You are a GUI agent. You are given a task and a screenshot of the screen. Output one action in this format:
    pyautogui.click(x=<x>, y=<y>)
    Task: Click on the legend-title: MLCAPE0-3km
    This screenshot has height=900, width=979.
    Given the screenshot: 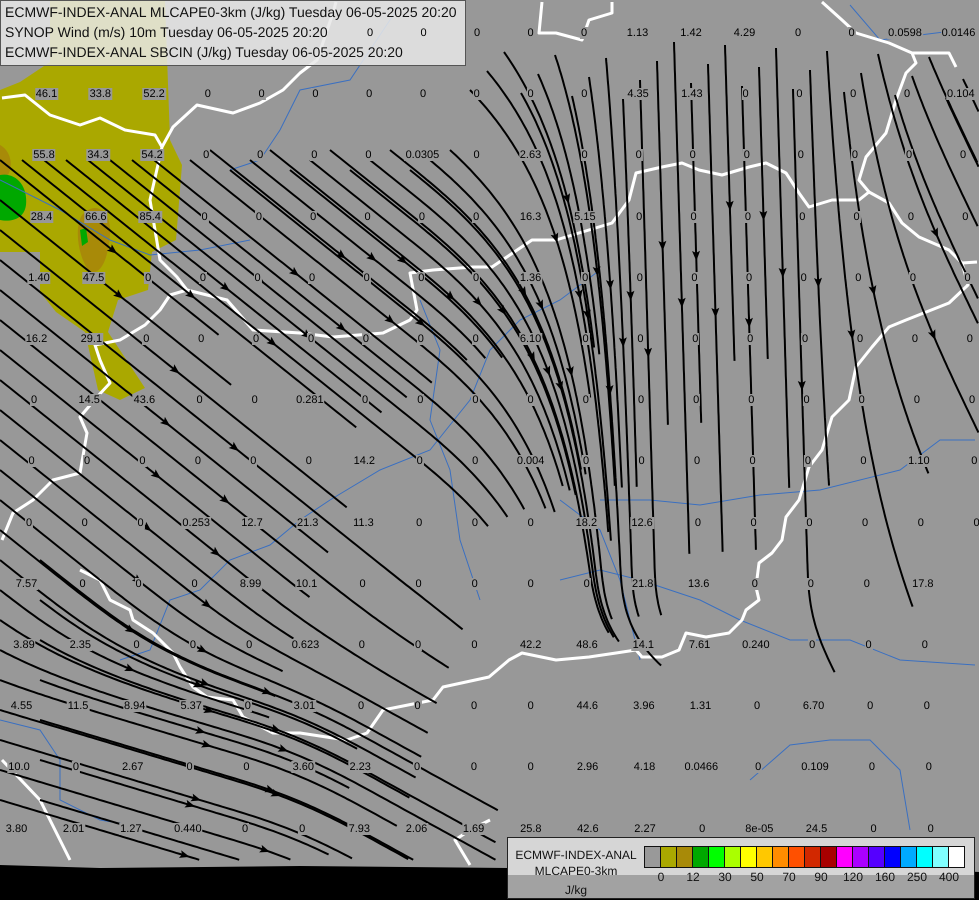 What is the action you would take?
    pyautogui.click(x=576, y=871)
    